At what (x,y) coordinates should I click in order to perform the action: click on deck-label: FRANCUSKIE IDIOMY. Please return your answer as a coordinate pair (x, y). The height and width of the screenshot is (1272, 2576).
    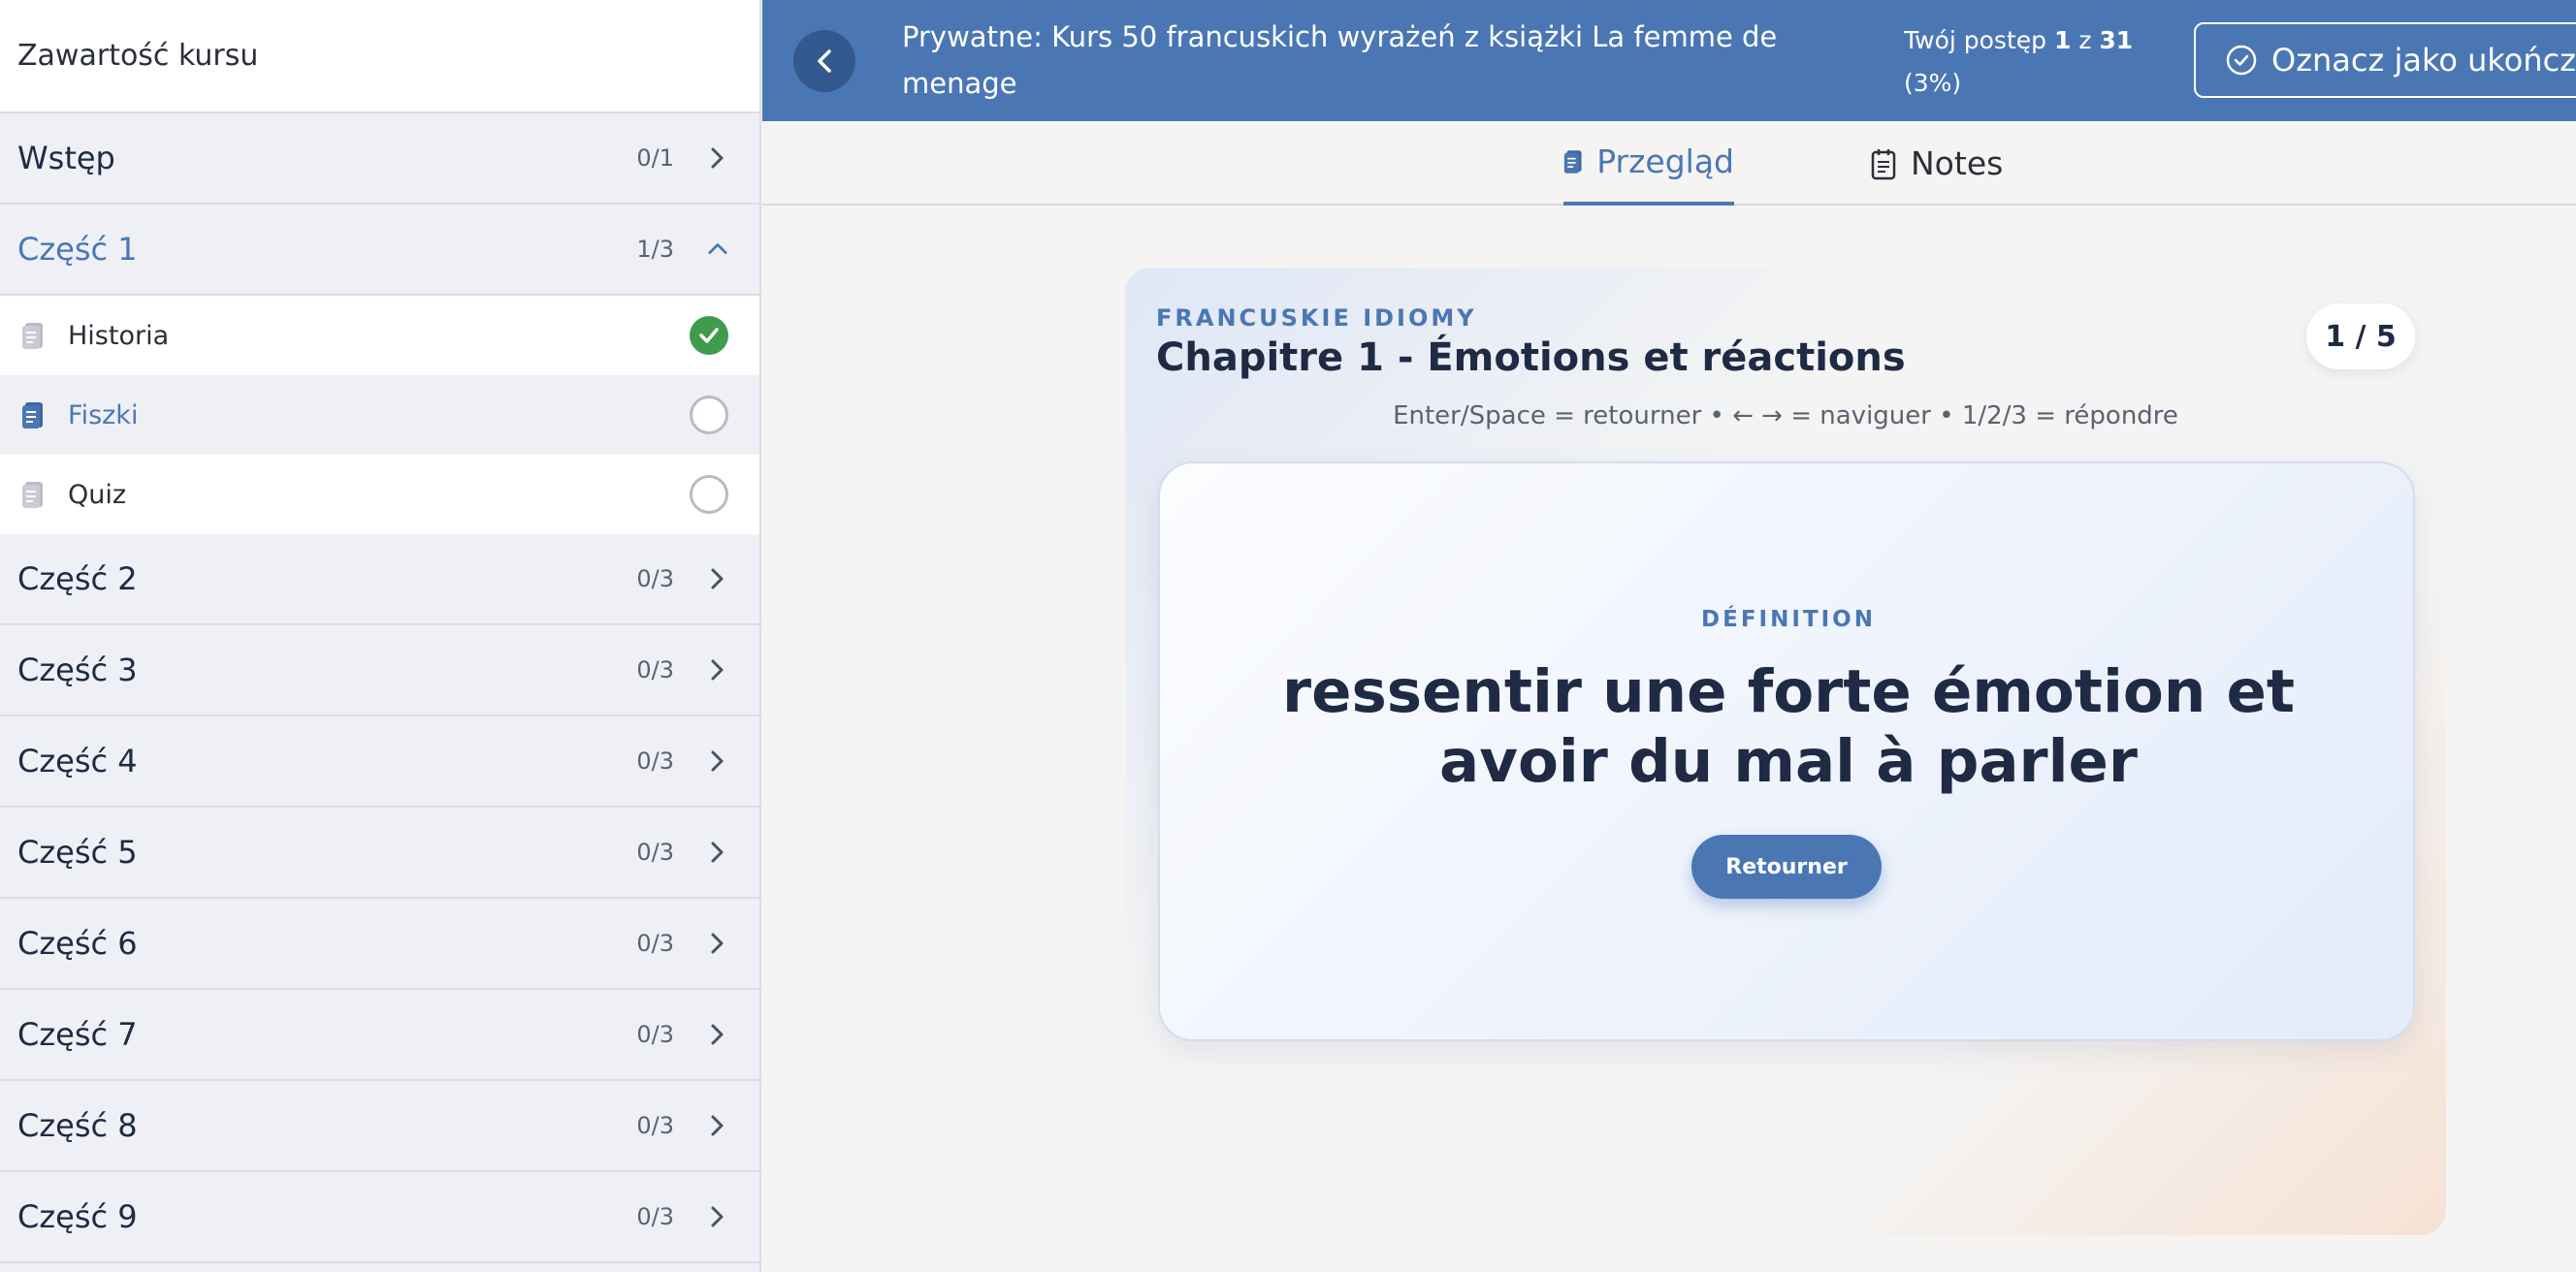
    Looking at the image, I should click on (1316, 318).